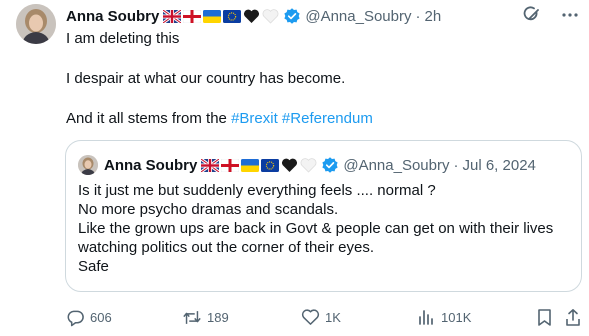 This screenshot has width=589, height=336. I want to click on action-bar: 606 189 1K 101K, so click(324, 317).